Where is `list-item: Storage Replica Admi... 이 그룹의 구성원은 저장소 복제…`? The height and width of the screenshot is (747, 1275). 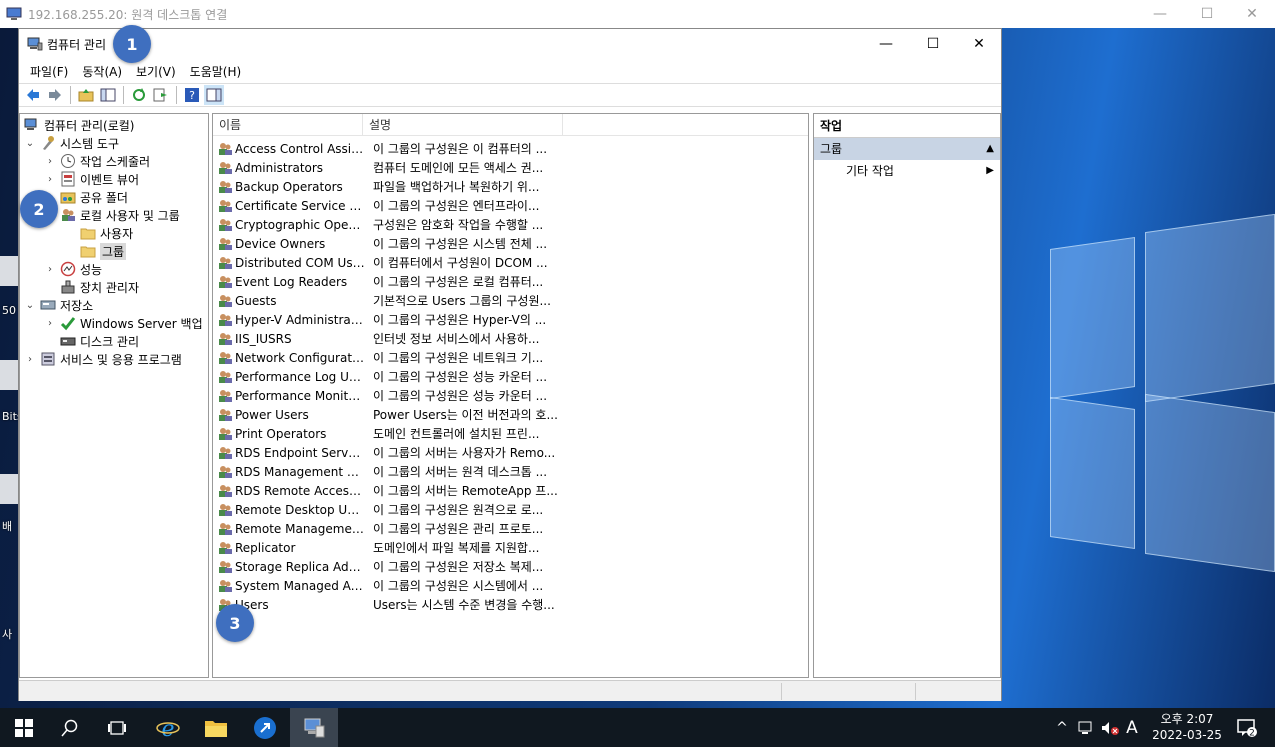 list-item: Storage Replica Admi... 이 그룹의 구성원은 저장소 복제… is located at coordinates (510, 566).